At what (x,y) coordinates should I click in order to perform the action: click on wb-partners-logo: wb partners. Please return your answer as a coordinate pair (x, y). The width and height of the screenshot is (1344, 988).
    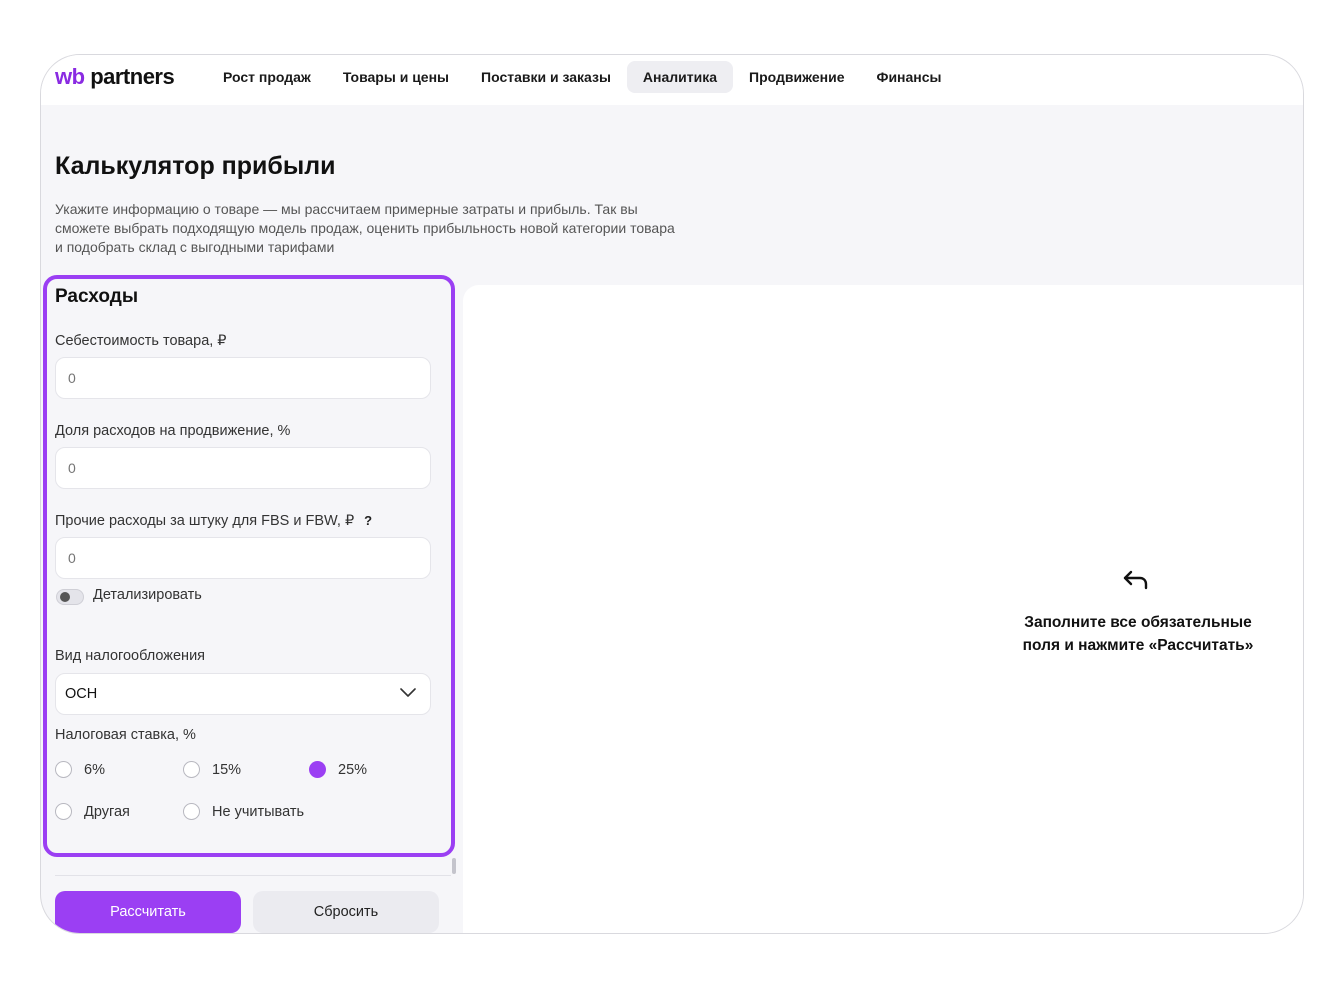
    Looking at the image, I should click on (115, 77).